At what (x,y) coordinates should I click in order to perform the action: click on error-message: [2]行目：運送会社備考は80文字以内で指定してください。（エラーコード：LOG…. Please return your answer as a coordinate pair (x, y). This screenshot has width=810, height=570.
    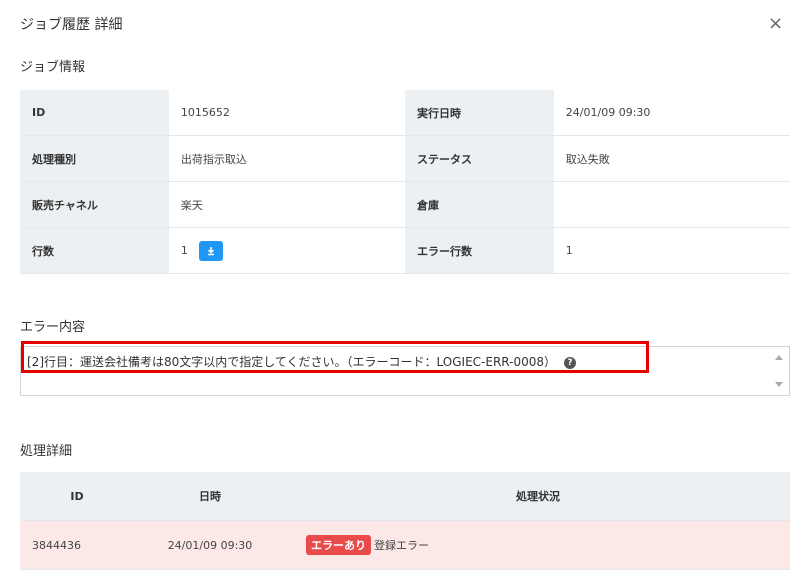
    Looking at the image, I should click on (302, 361).